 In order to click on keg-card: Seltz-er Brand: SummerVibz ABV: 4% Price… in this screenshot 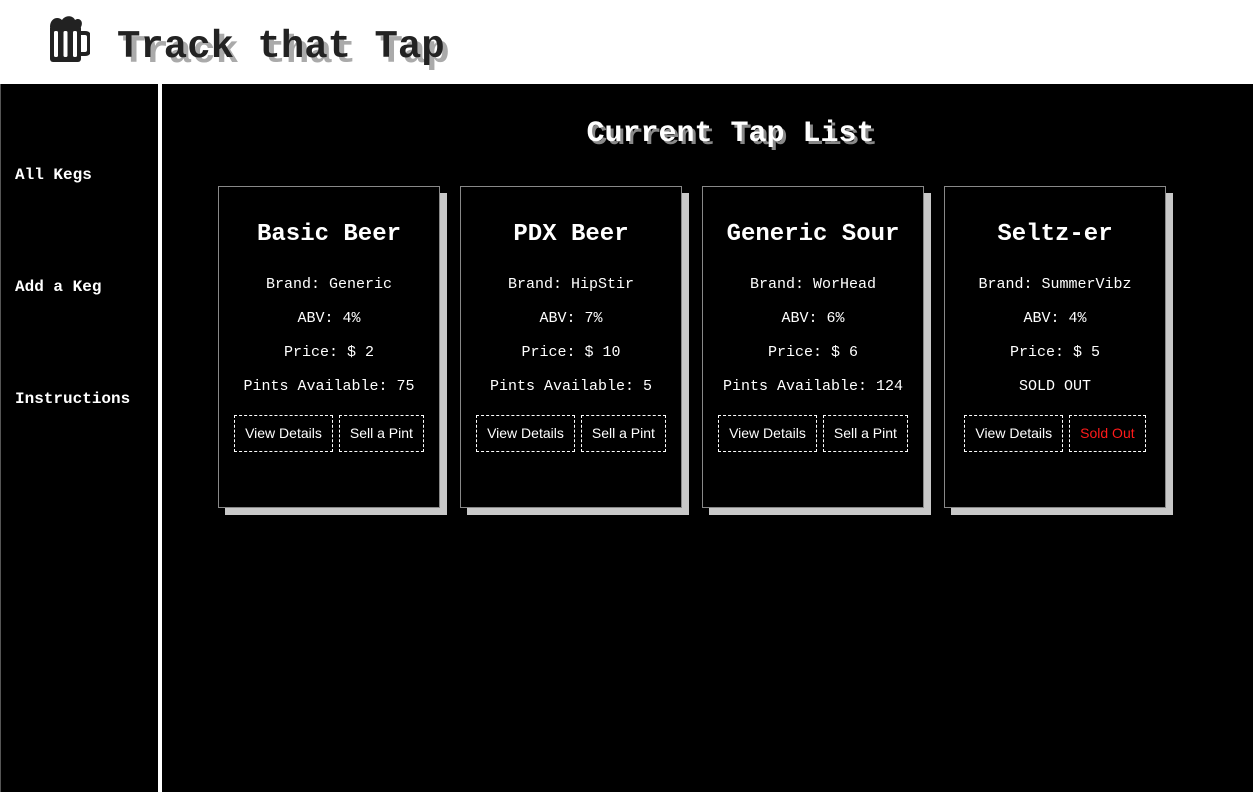, I will do `click(1055, 347)`.